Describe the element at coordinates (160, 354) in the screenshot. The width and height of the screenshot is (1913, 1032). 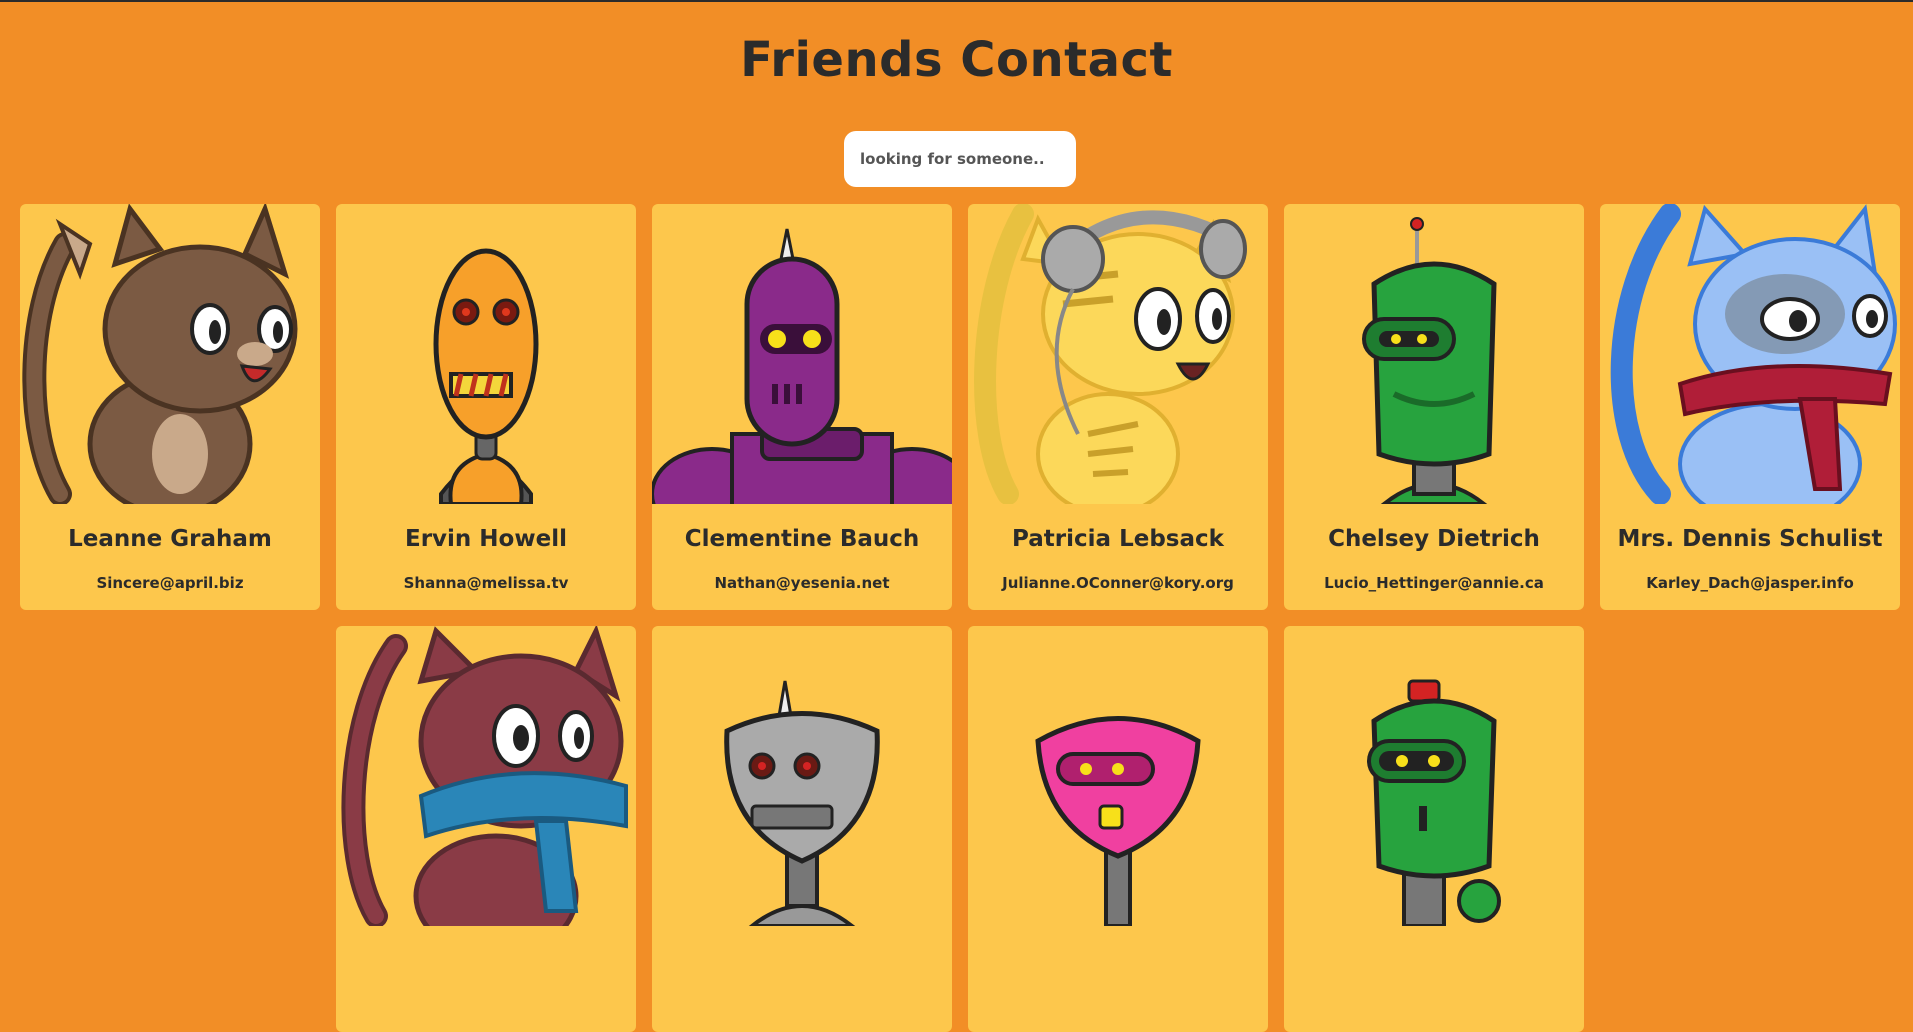
I see `brown-cat-icon` at that location.